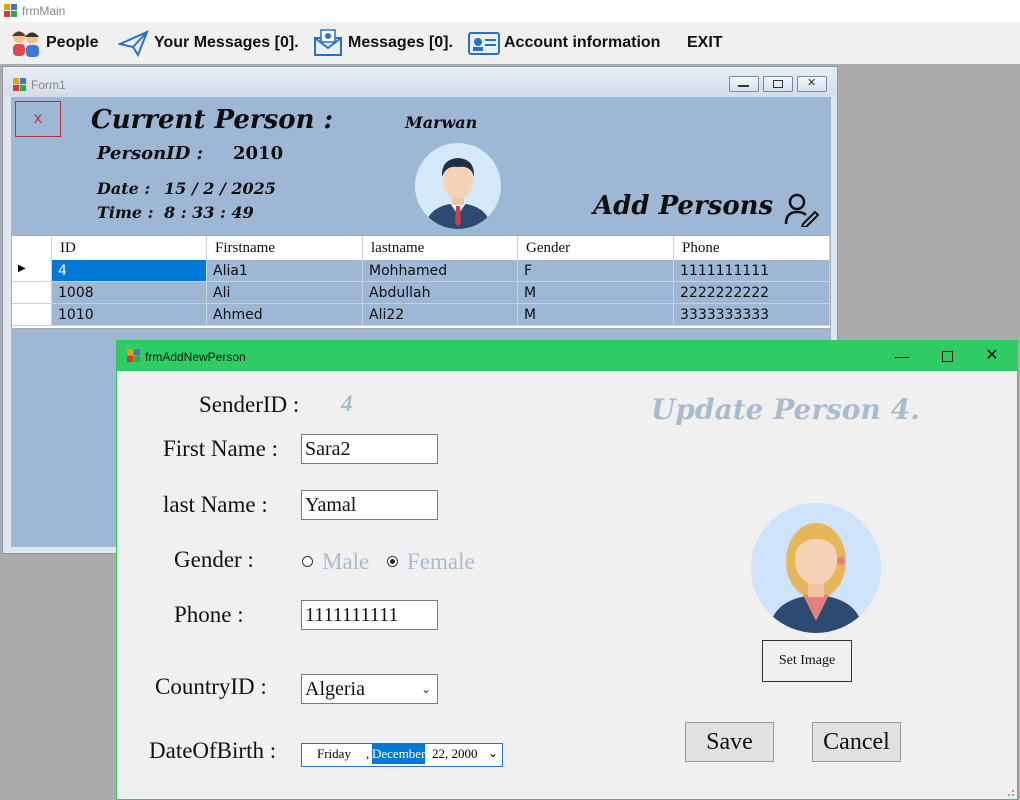  I want to click on dialog-maximize-button, so click(947, 356).